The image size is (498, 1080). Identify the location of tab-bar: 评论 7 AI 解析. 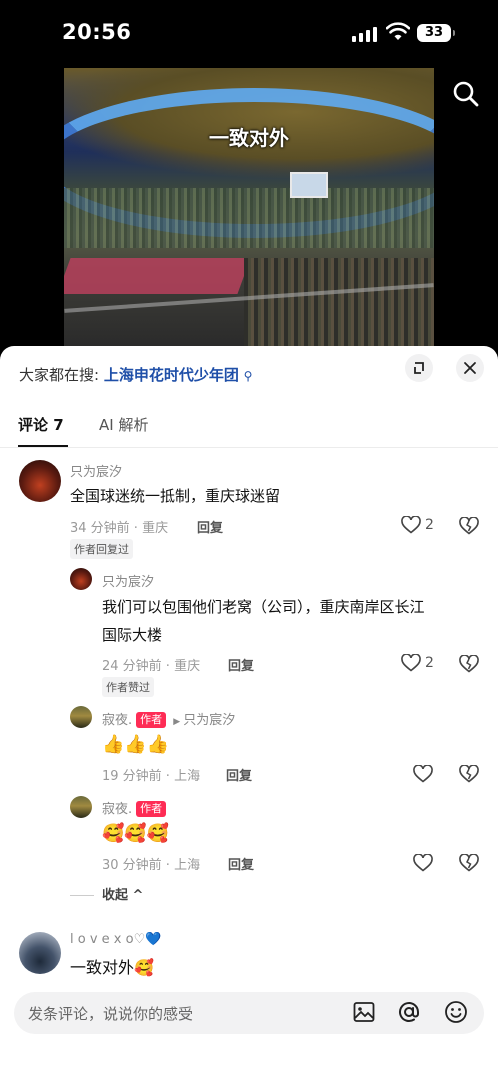
(249, 428).